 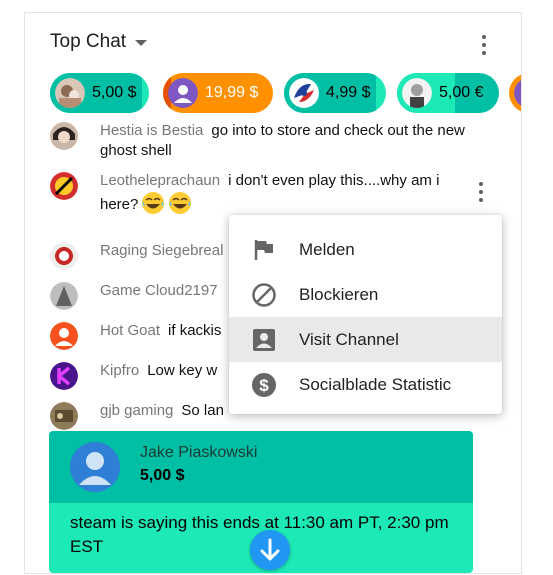 I want to click on menu-item-label: Socialblade Statistic, so click(x=375, y=384).